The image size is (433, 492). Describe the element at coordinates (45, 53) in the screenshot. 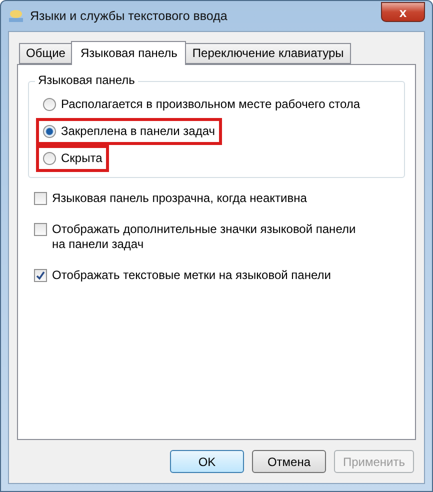

I see `tab: Общие` at that location.